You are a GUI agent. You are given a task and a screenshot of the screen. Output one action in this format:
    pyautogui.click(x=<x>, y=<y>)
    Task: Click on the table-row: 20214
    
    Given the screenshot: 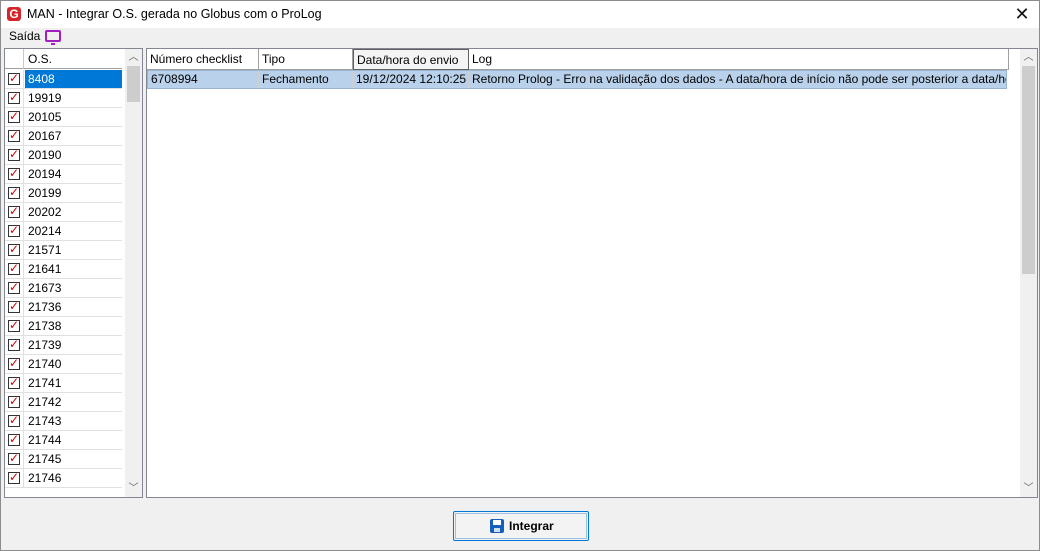 What is the action you would take?
    pyautogui.click(x=63, y=231)
    